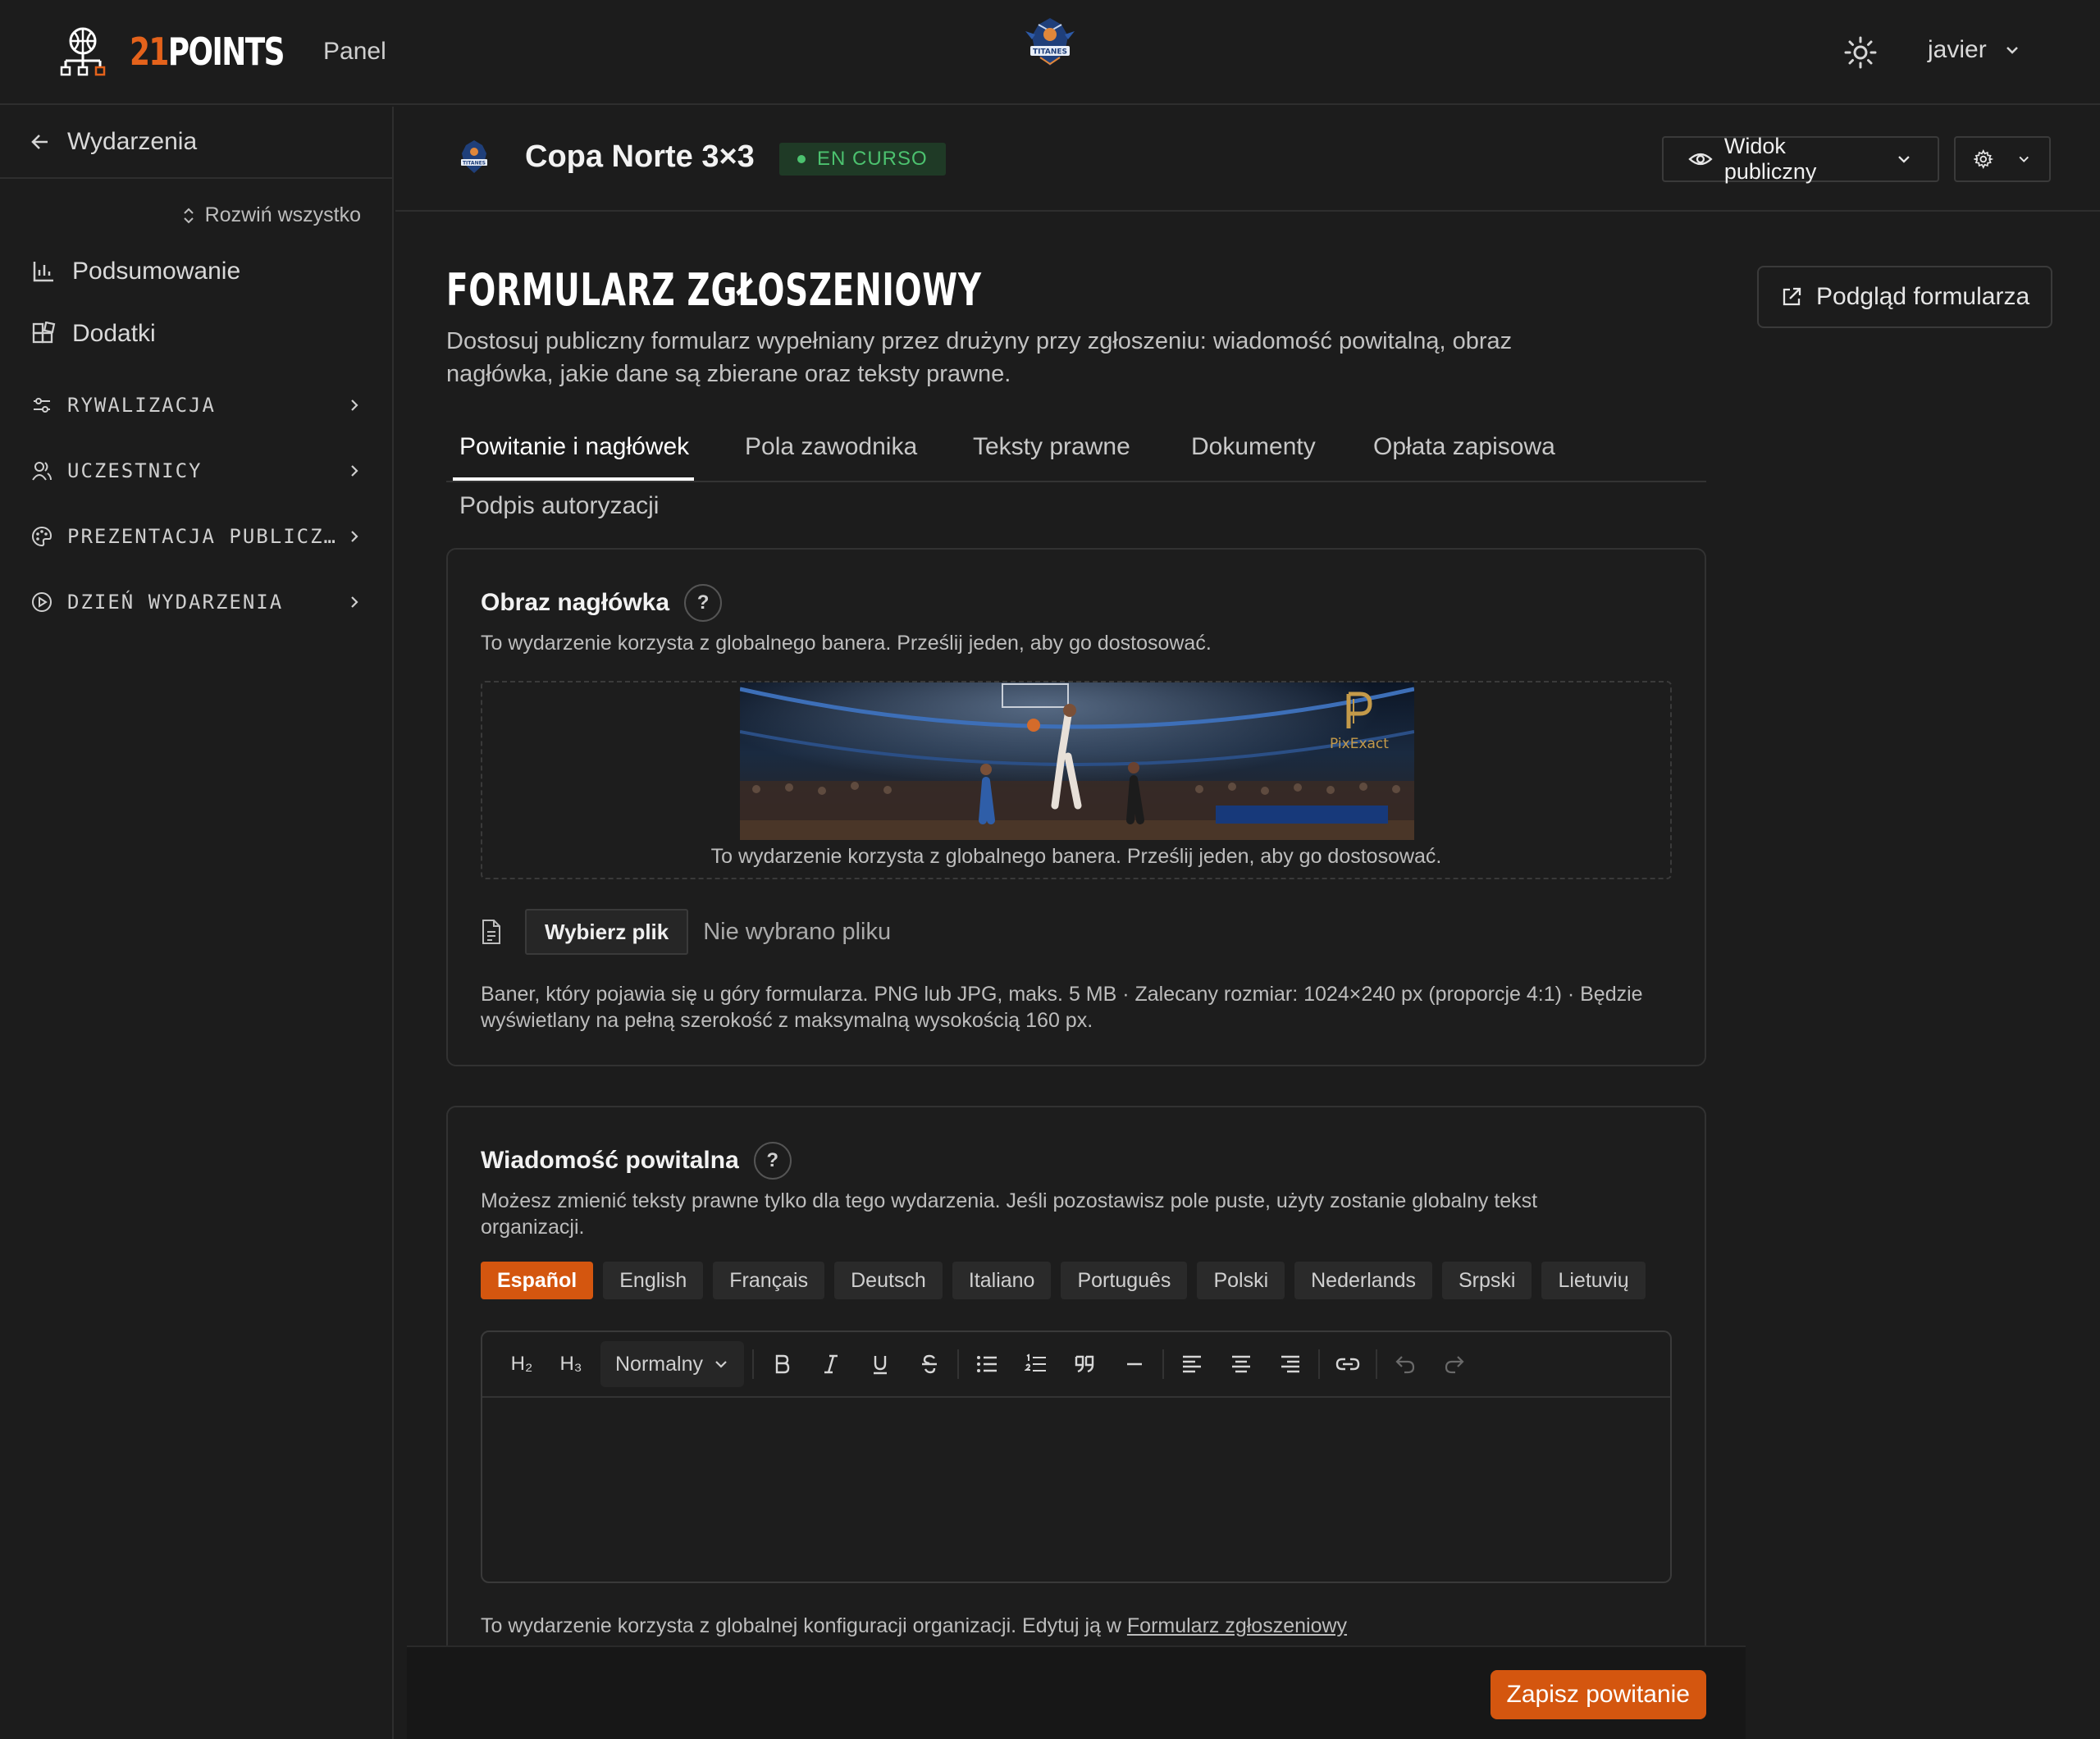 The height and width of the screenshot is (1739, 2100). What do you see at coordinates (559, 506) in the screenshot?
I see `tab-authorization-signature: Podpis autoryzacji` at bounding box center [559, 506].